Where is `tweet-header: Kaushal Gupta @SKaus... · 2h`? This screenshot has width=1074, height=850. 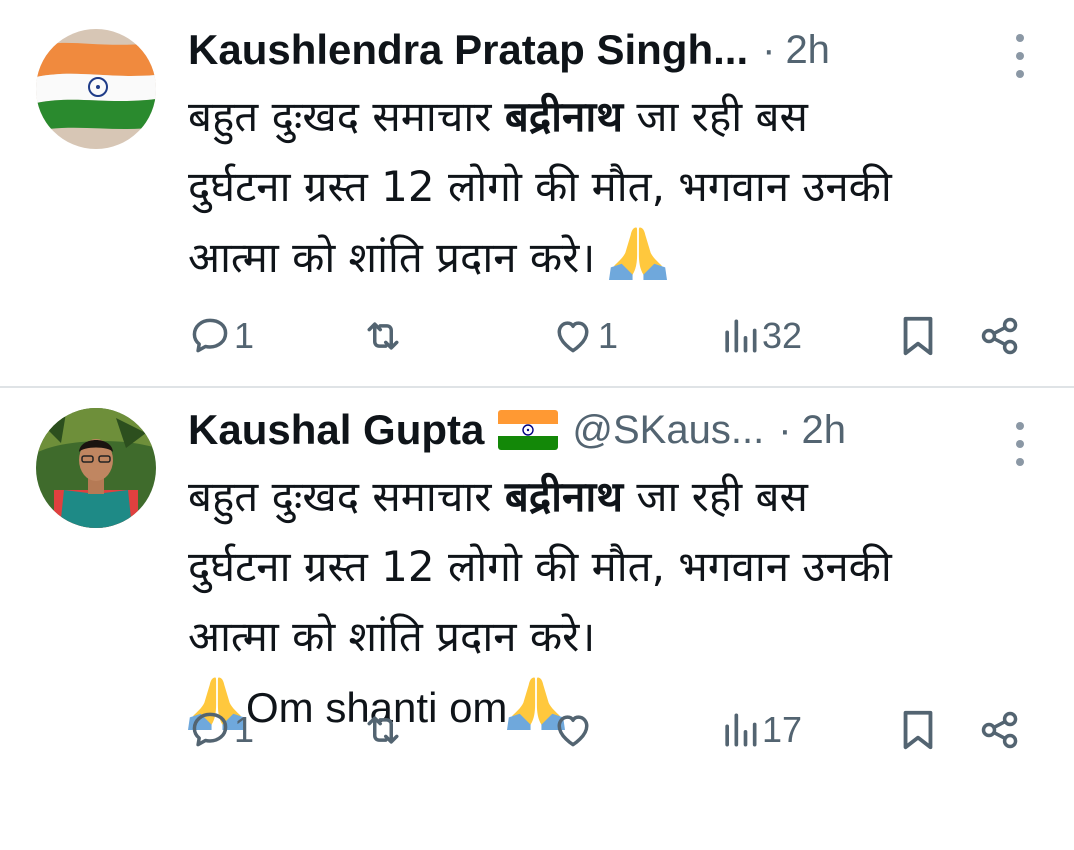 tweet-header: Kaushal Gupta @SKaus... · 2h is located at coordinates (581, 430).